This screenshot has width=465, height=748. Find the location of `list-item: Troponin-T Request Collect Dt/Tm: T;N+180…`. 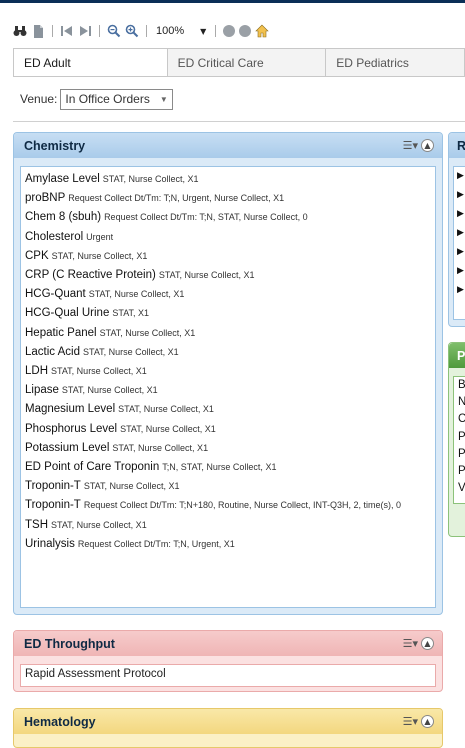

list-item: Troponin-T Request Collect Dt/Tm: T;N+180… is located at coordinates (228, 505).